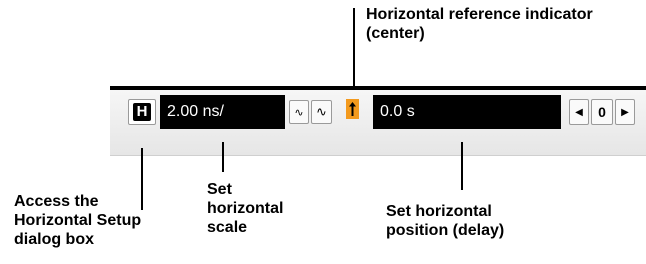 The image size is (646, 264). What do you see at coordinates (142, 179) in the screenshot?
I see `leader-setup-dialog` at bounding box center [142, 179].